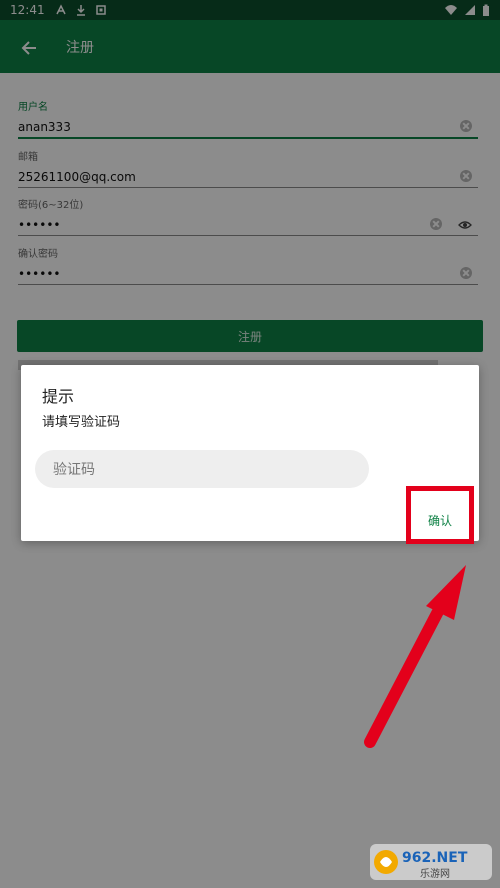 The width and height of the screenshot is (500, 888). I want to click on svg-text: 962.NET, so click(435, 858).